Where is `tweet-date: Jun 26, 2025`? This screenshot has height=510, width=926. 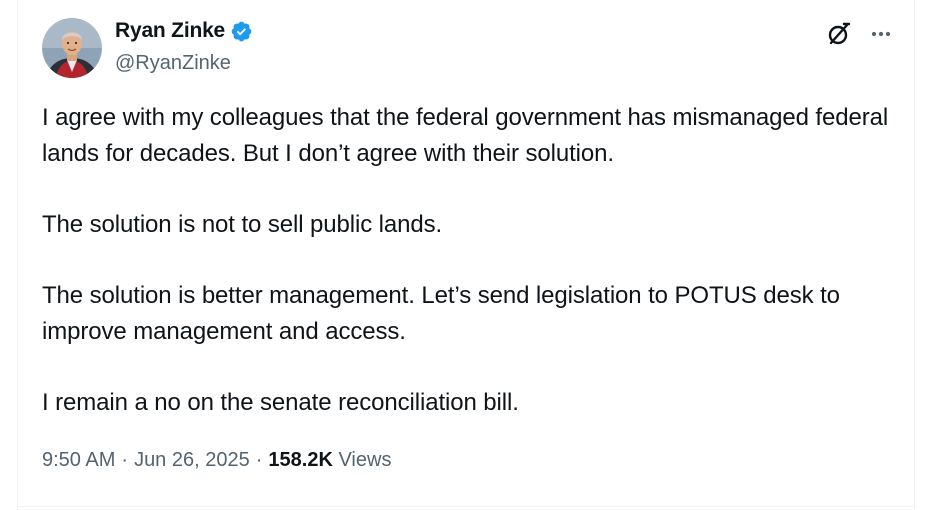
tweet-date: Jun 26, 2025 is located at coordinates (192, 460).